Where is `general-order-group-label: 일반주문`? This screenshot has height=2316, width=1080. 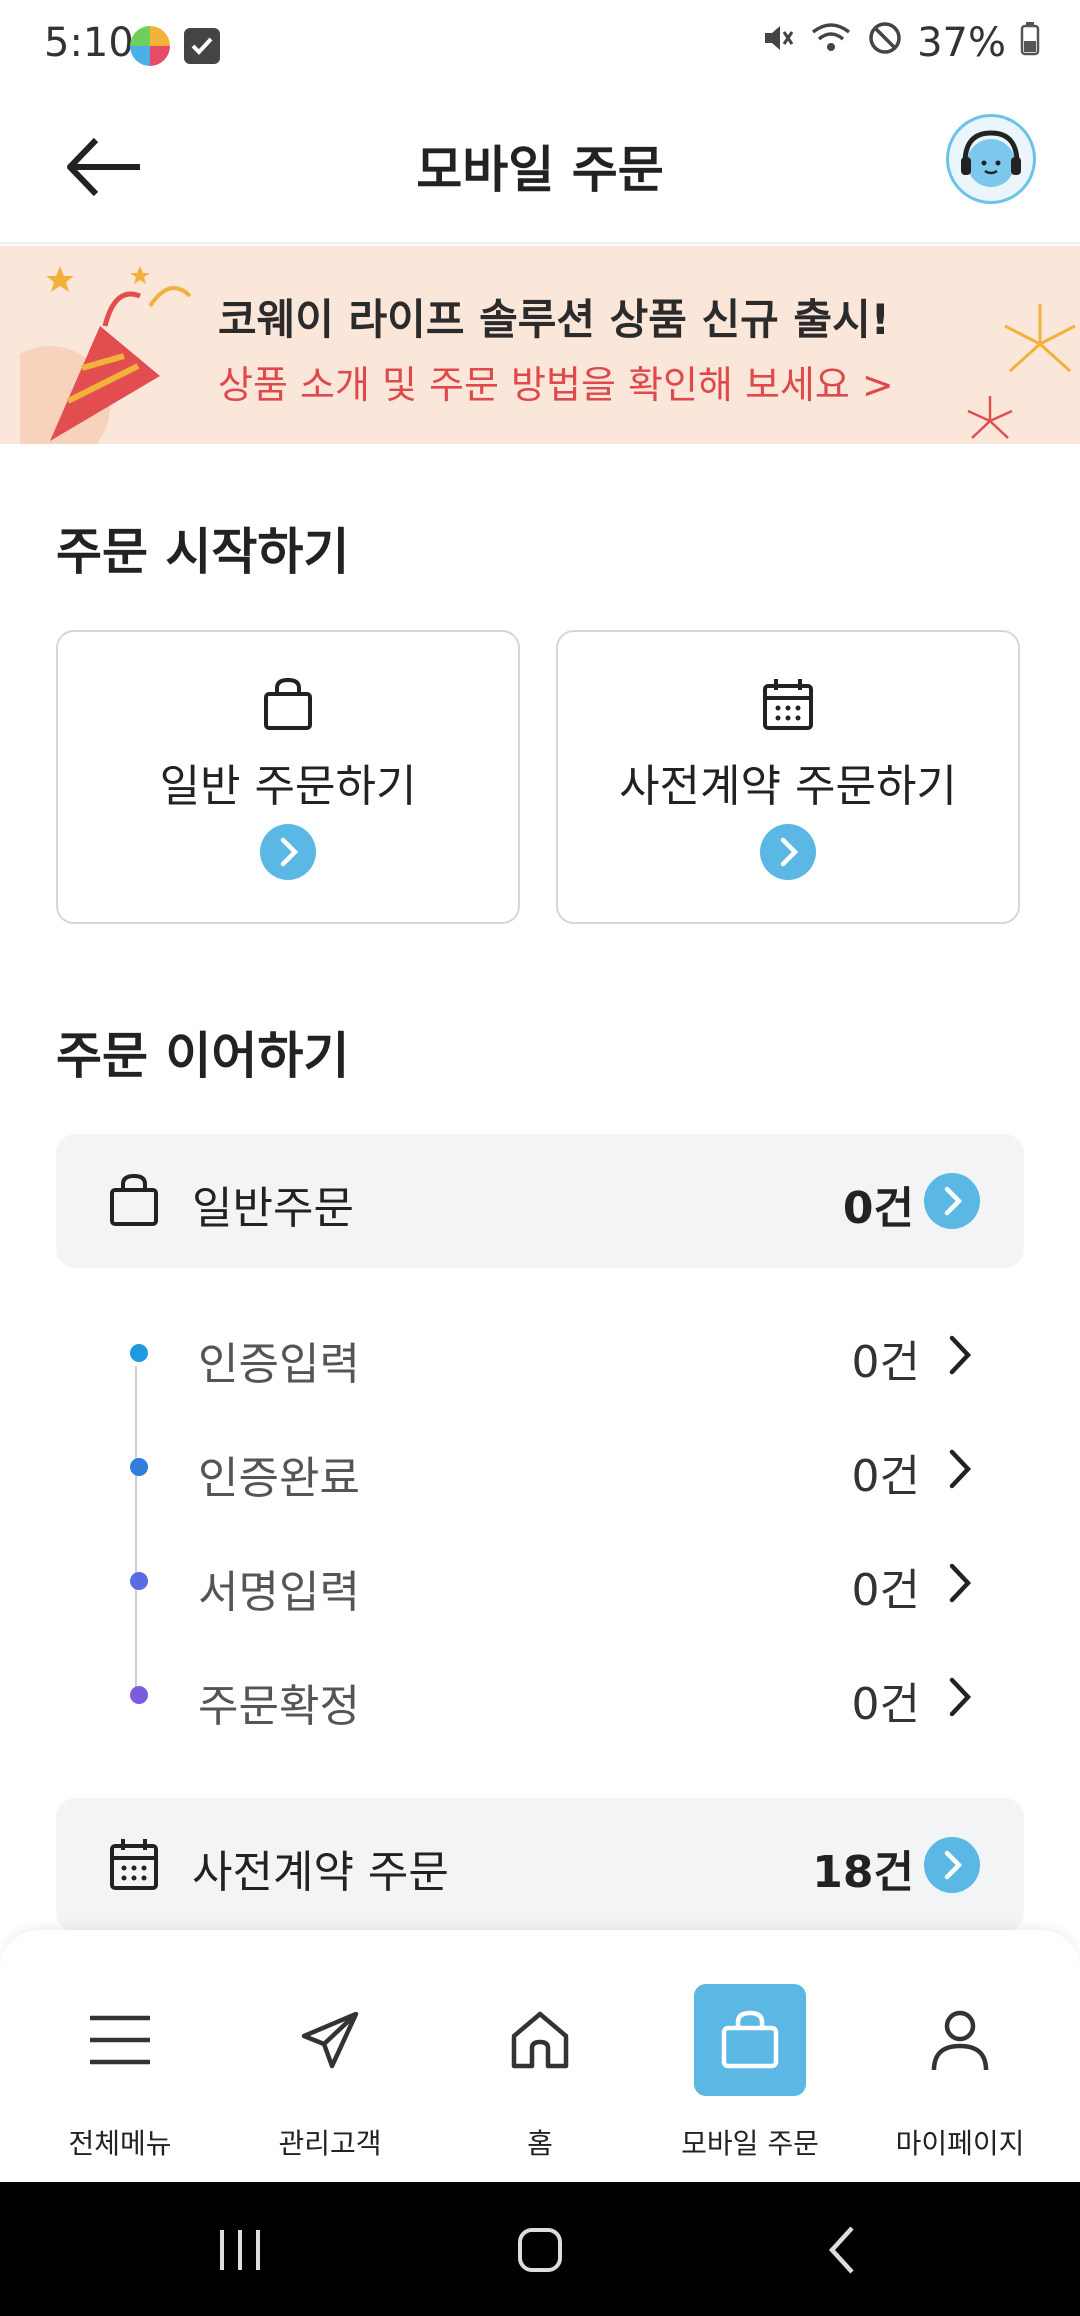 general-order-group-label: 일반주문 is located at coordinates (273, 1208).